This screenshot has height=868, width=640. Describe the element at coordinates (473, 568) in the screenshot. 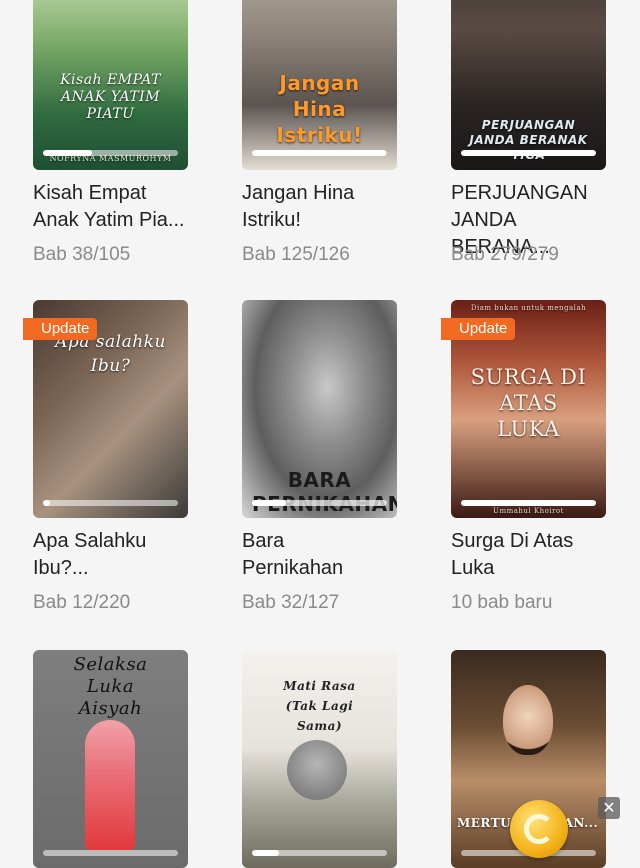

I see `book-title-line: Luka` at that location.